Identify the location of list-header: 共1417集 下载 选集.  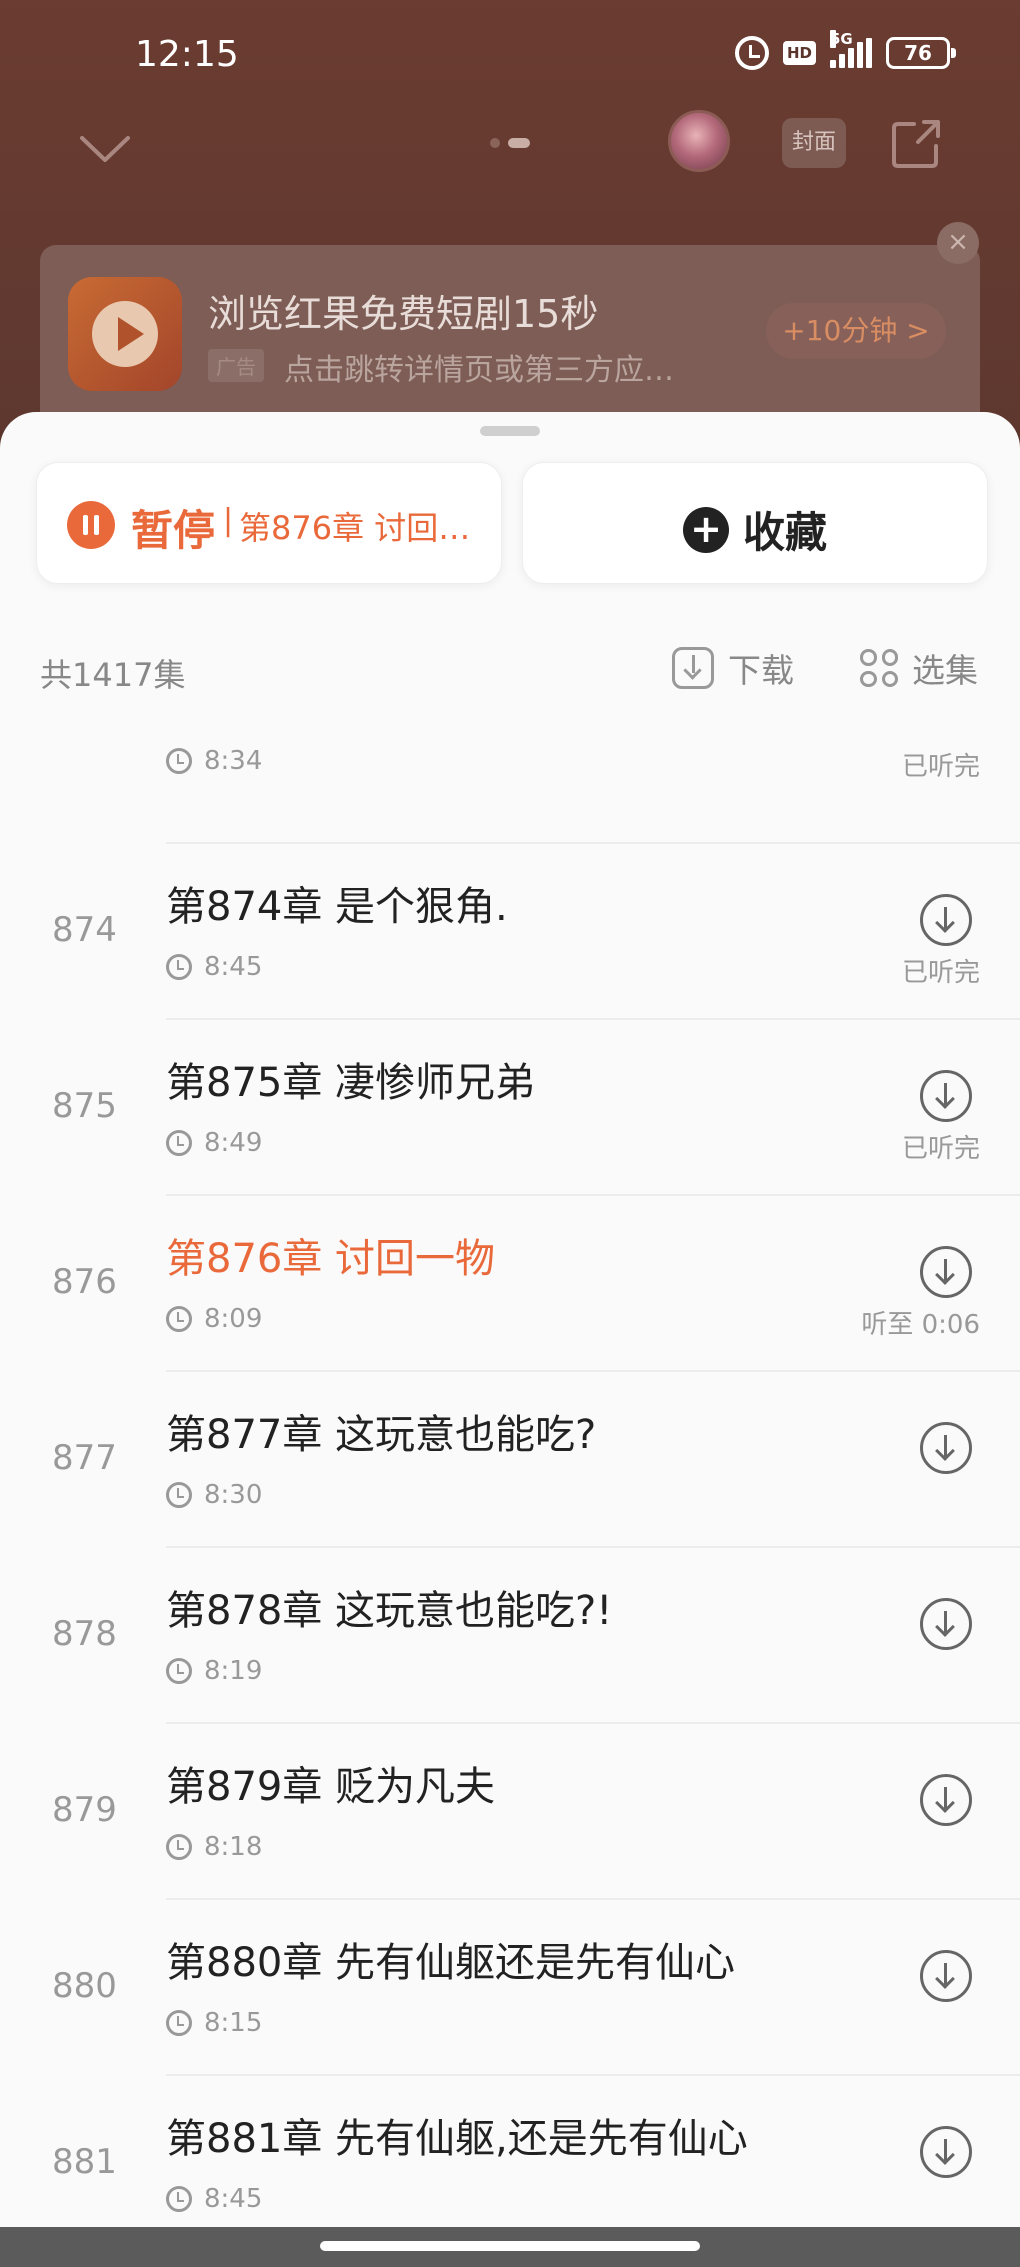
(510, 671).